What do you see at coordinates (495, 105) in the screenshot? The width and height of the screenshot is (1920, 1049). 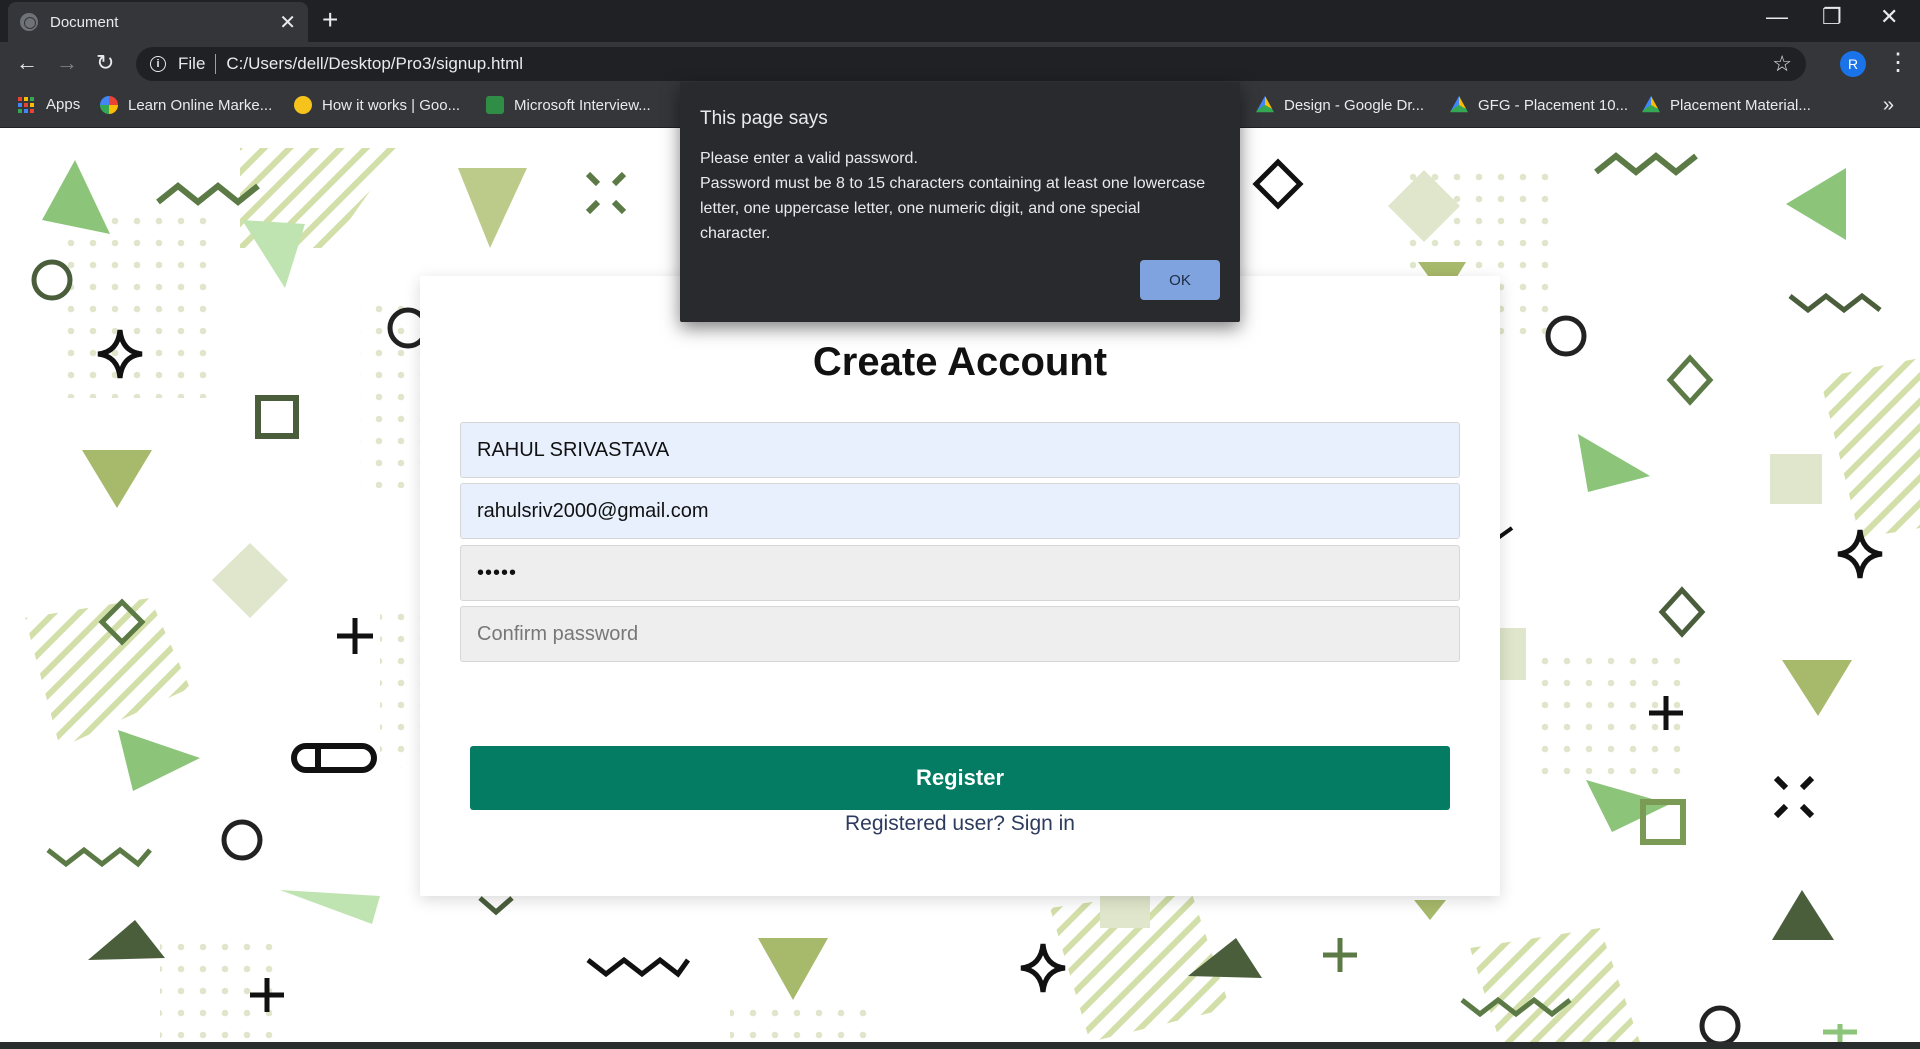 I see `gfg-icon` at bounding box center [495, 105].